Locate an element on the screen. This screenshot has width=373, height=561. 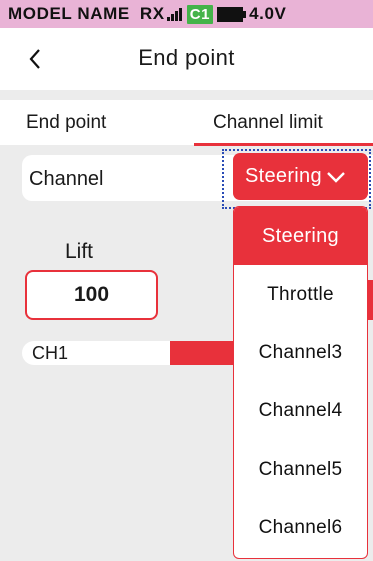
rx-label: RX is located at coordinates (152, 13).